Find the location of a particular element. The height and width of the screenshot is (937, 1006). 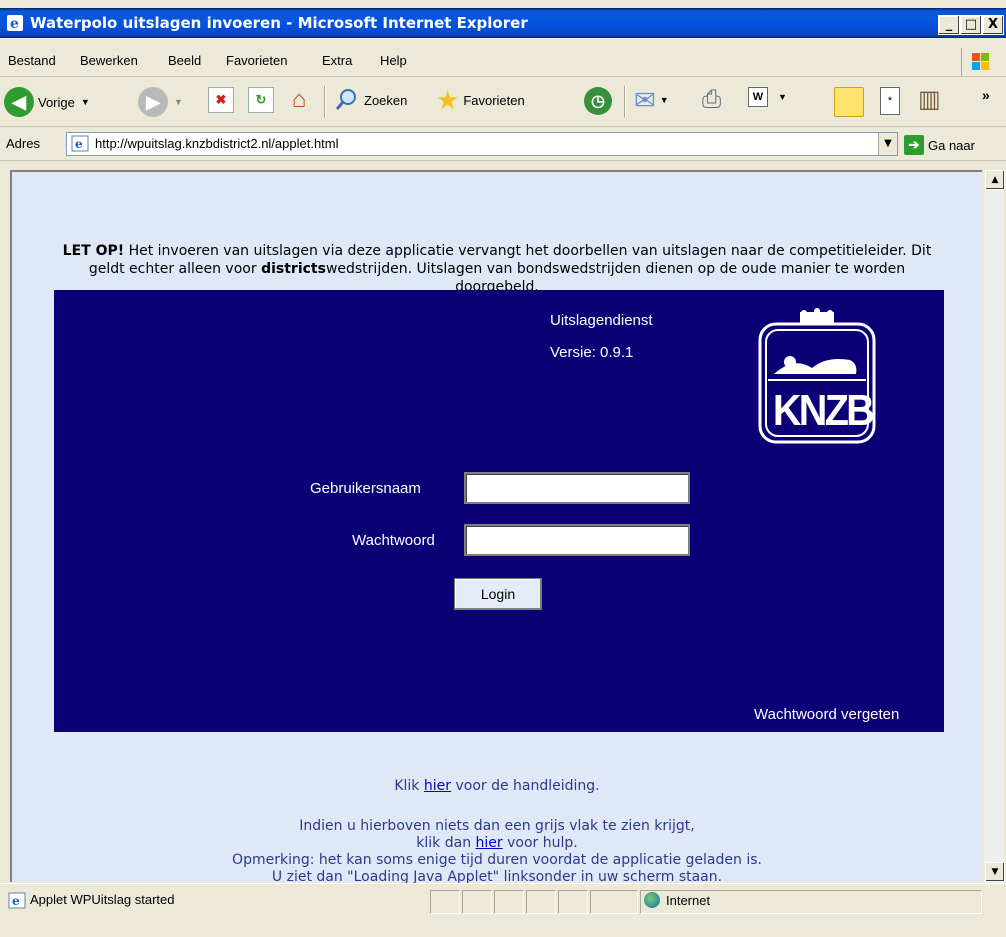

ie-logo-icon: e is located at coordinates (15, 23).